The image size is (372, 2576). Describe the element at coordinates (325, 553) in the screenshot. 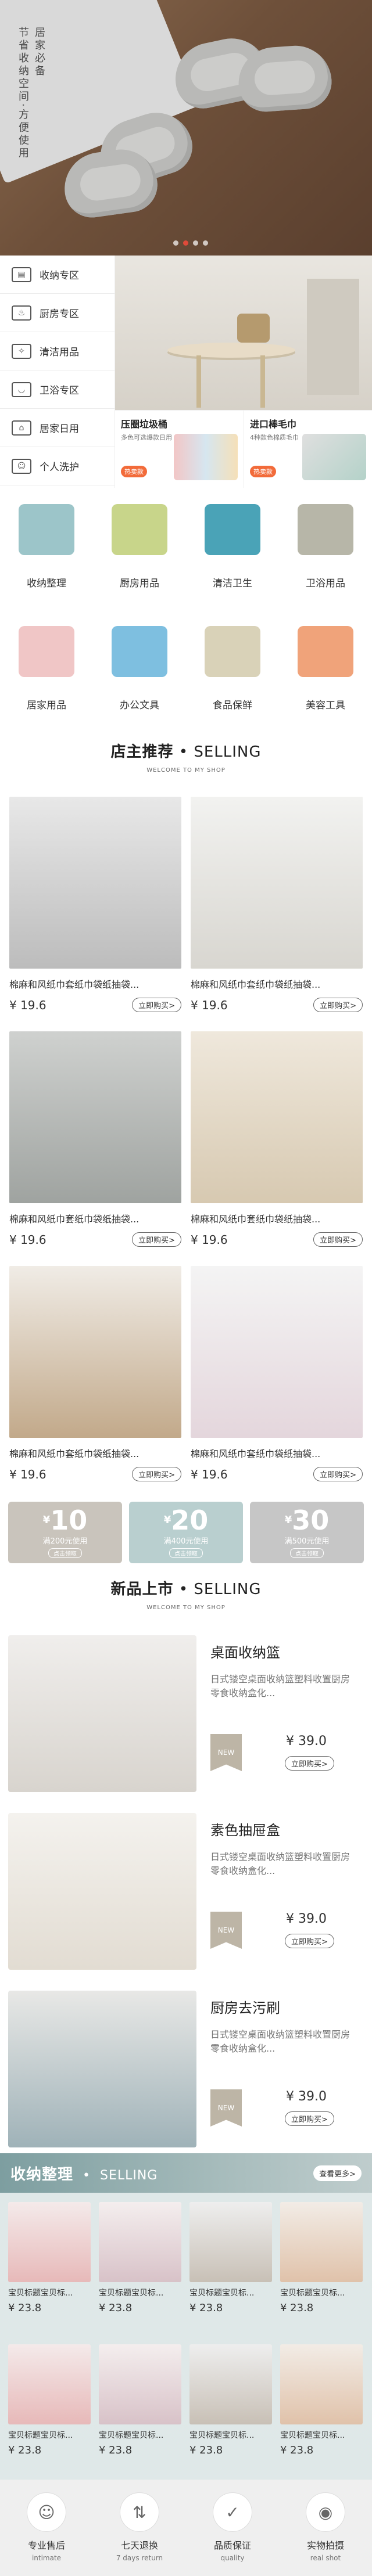

I see `category-bathroom: 卫浴用品` at that location.